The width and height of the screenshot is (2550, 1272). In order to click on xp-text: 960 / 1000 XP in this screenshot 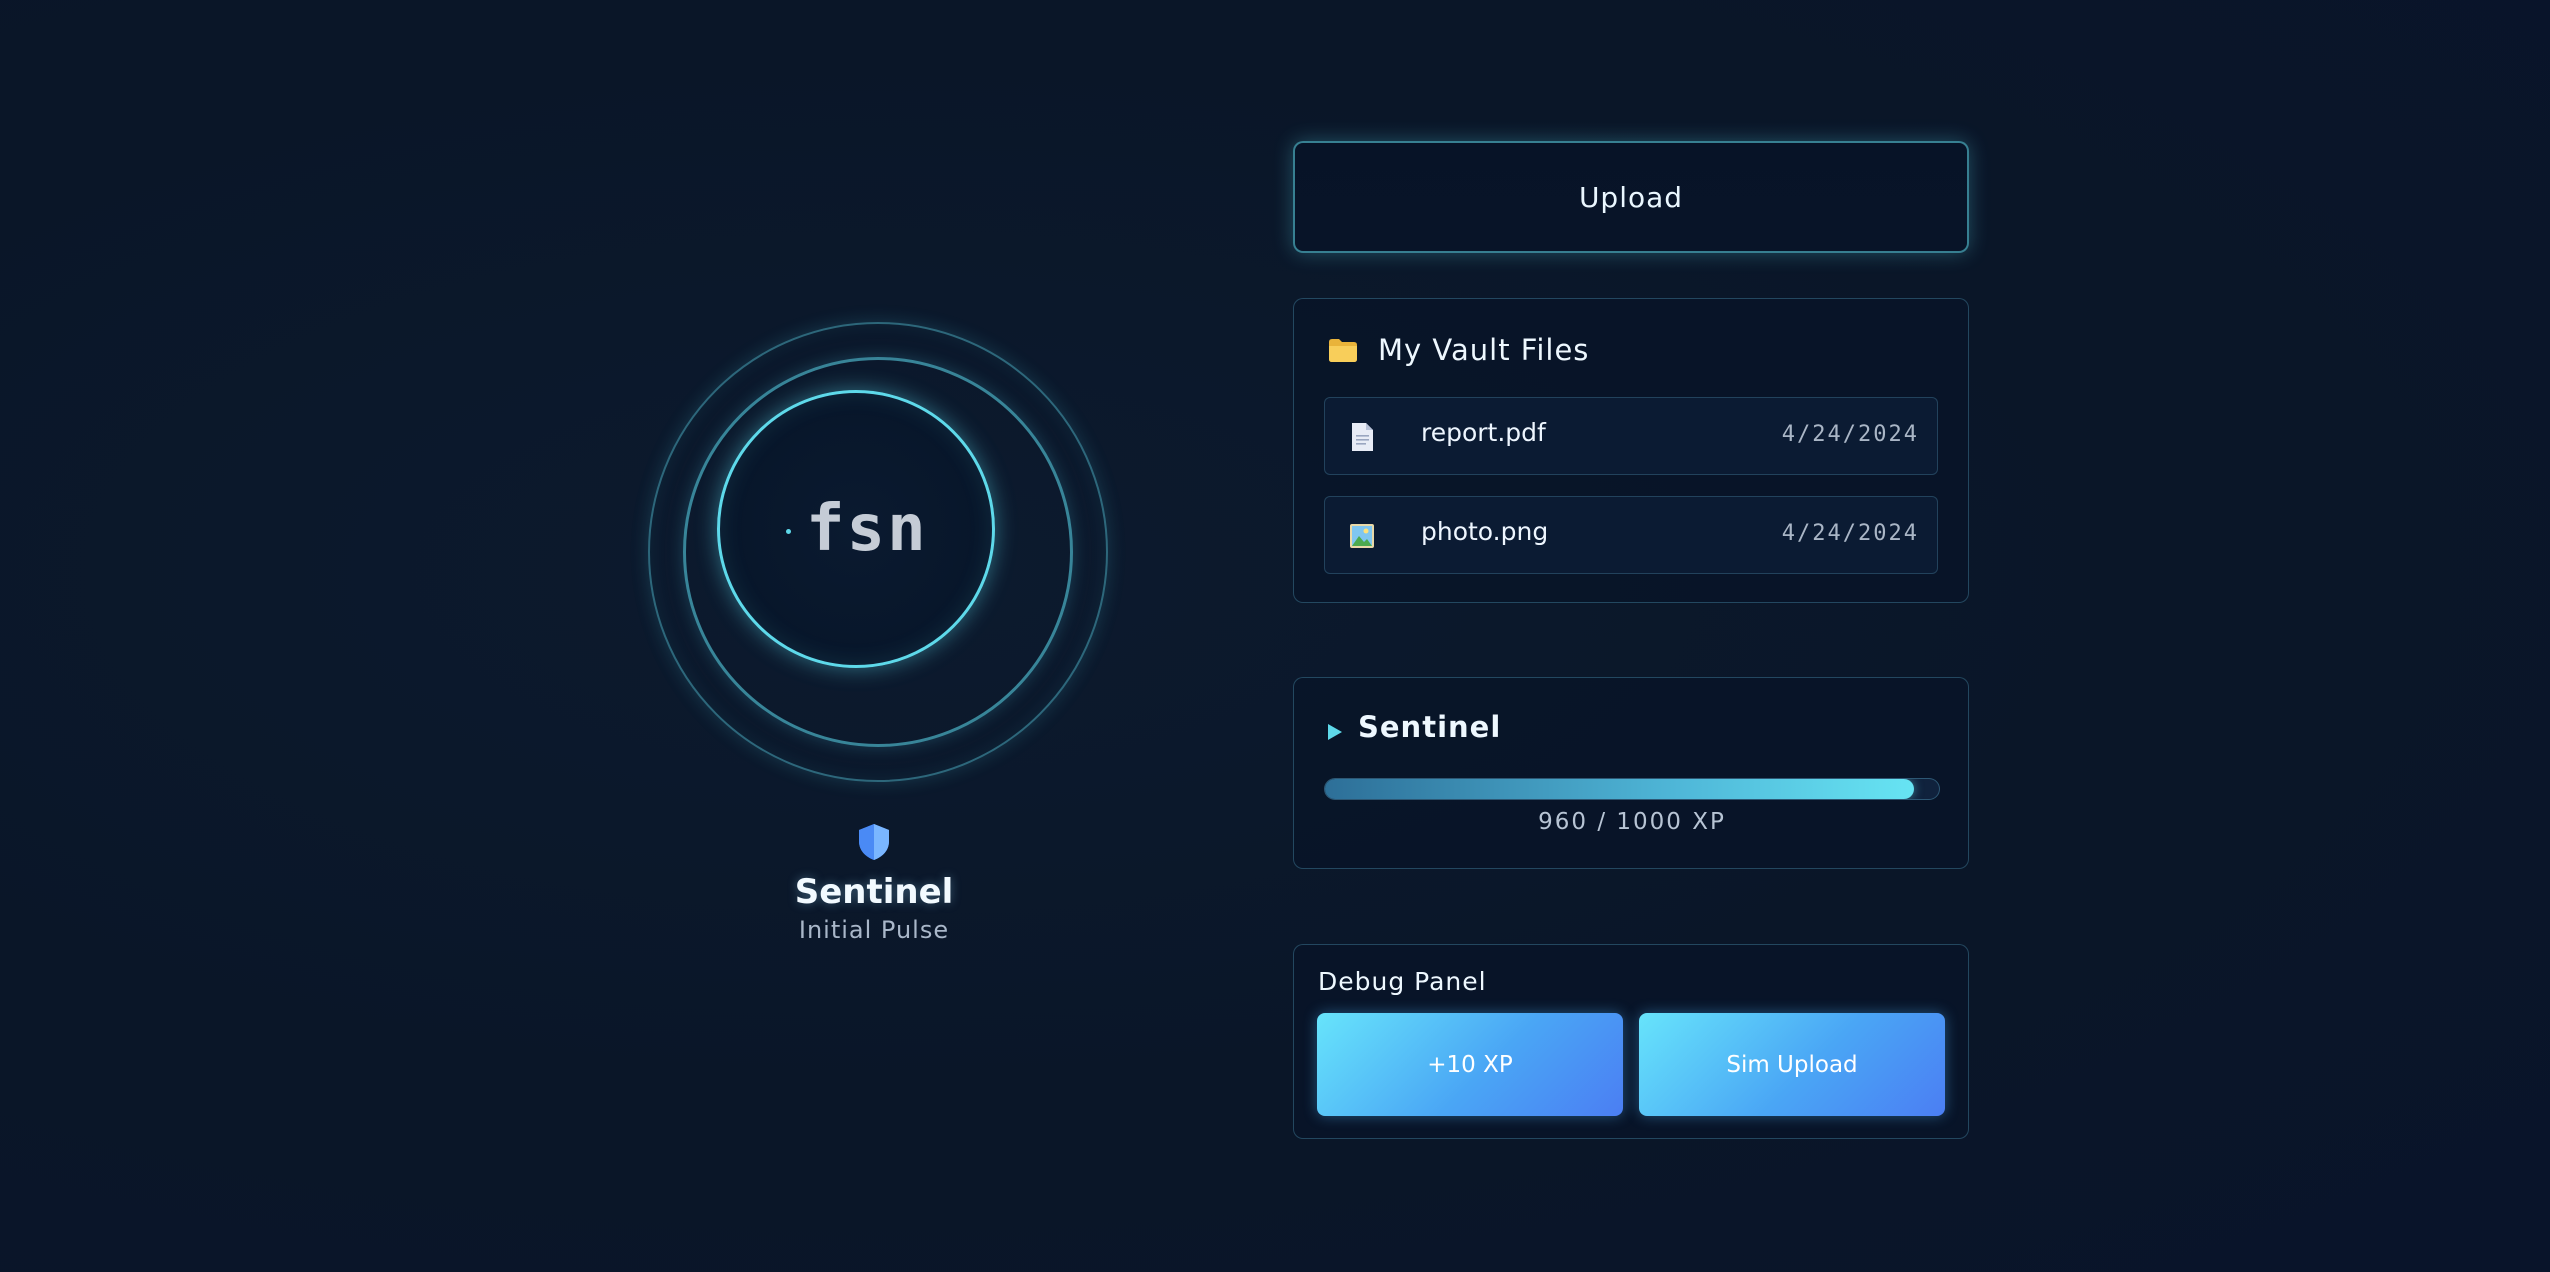, I will do `click(1632, 822)`.